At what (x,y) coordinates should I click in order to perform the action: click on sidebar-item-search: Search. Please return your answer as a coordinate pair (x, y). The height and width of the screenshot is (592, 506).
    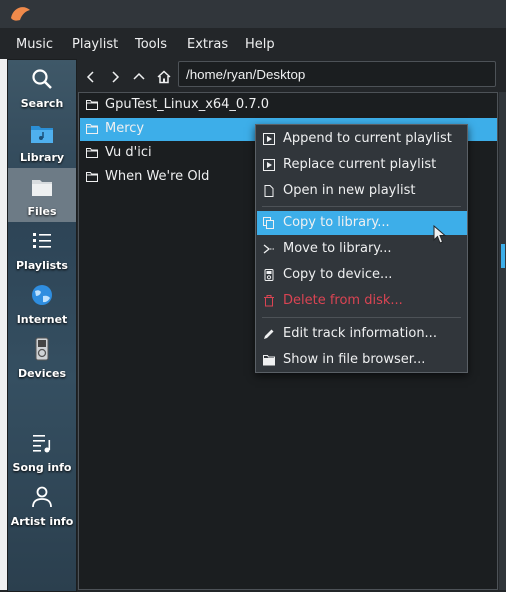
    Looking at the image, I should click on (42, 87).